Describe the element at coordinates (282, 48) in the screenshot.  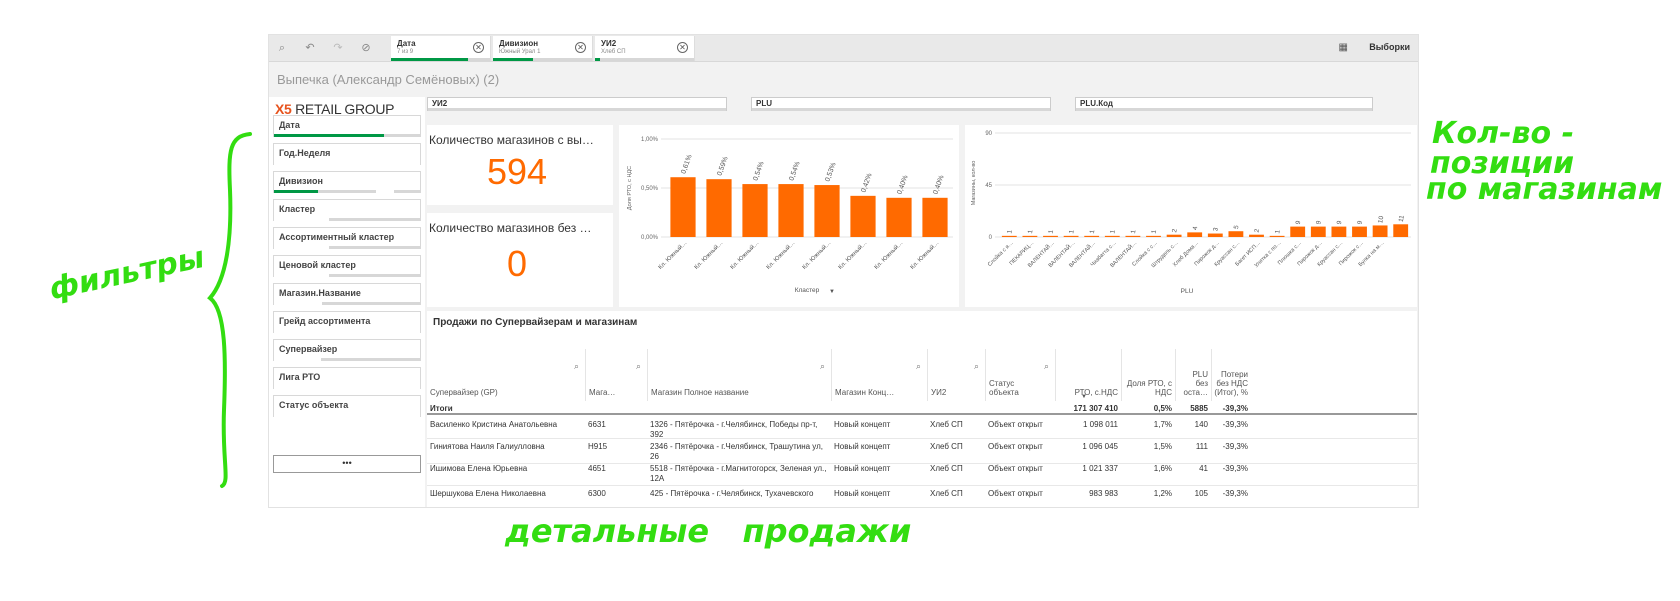
I see `smart-search-icon: ⌕` at that location.